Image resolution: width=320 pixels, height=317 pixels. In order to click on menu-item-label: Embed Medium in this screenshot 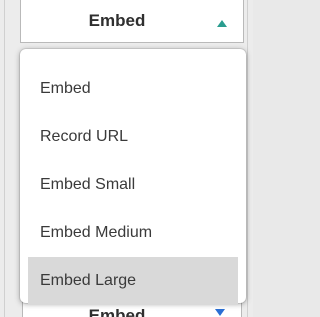, I will do `click(96, 232)`.